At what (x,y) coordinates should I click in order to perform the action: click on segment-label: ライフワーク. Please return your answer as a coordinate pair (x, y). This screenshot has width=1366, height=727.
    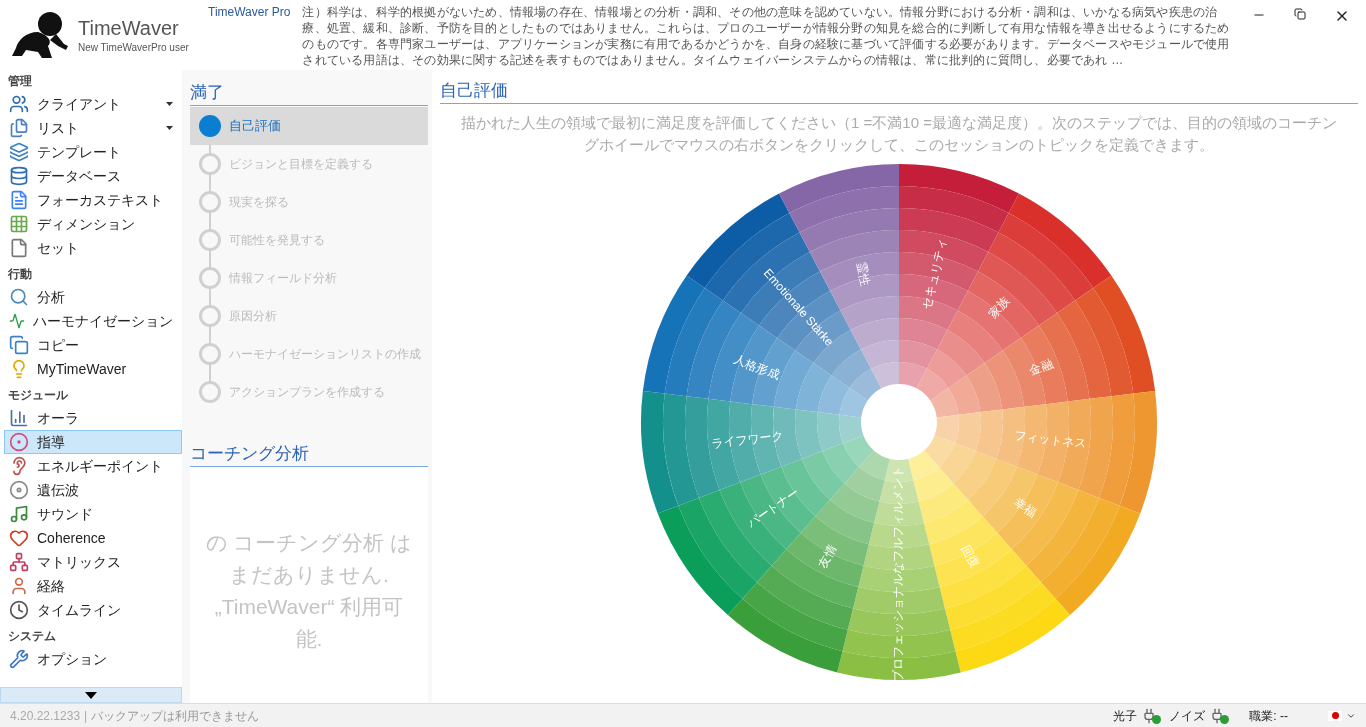
    Looking at the image, I should click on (748, 439).